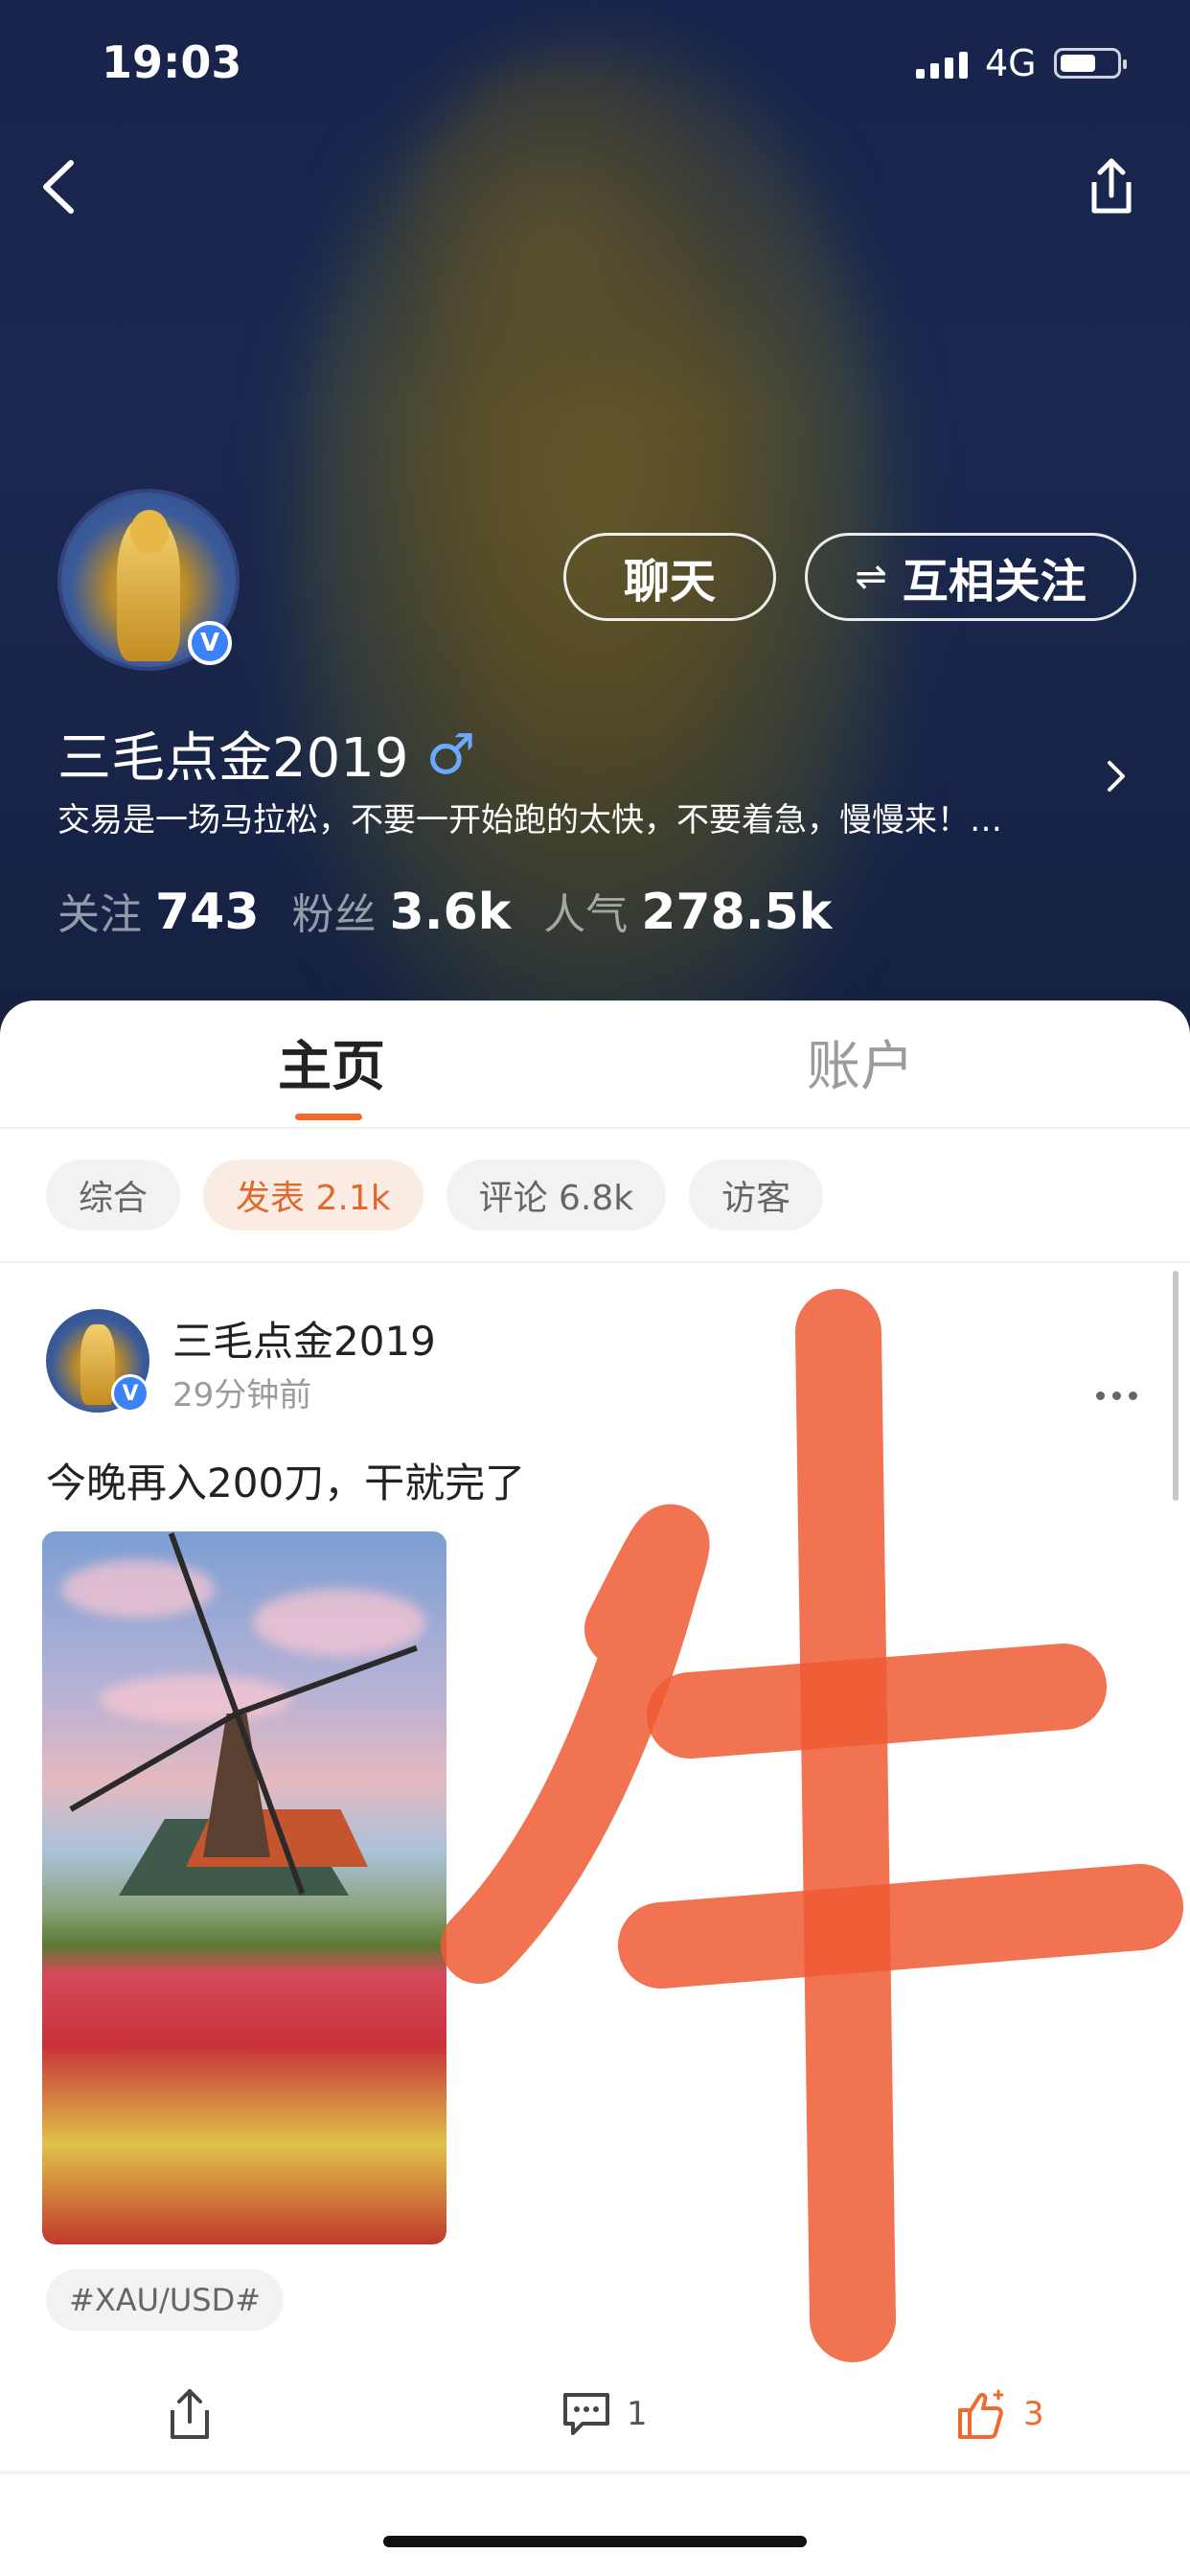  What do you see at coordinates (1011, 63) in the screenshot?
I see `network-label: 4G` at bounding box center [1011, 63].